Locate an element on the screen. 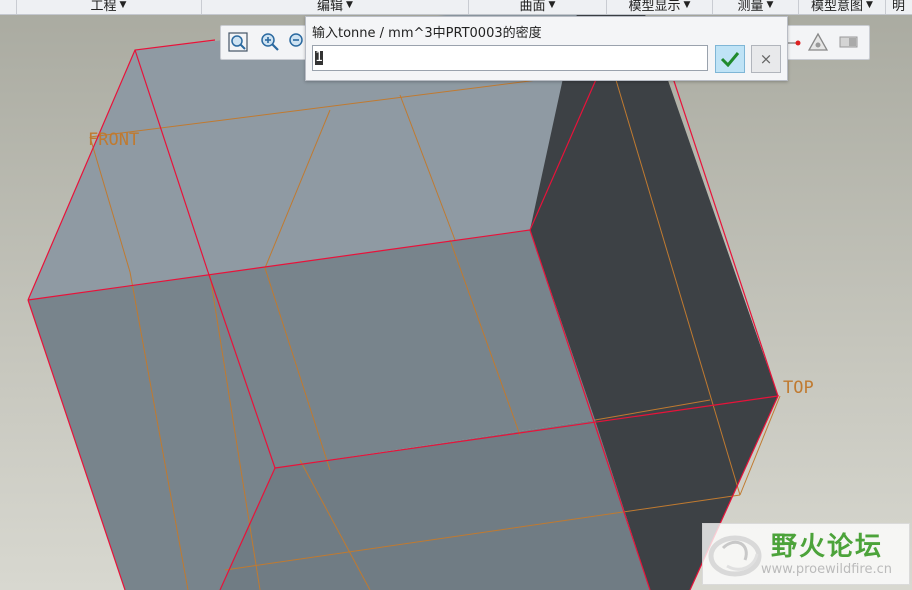  checkmark-icon is located at coordinates (730, 59).